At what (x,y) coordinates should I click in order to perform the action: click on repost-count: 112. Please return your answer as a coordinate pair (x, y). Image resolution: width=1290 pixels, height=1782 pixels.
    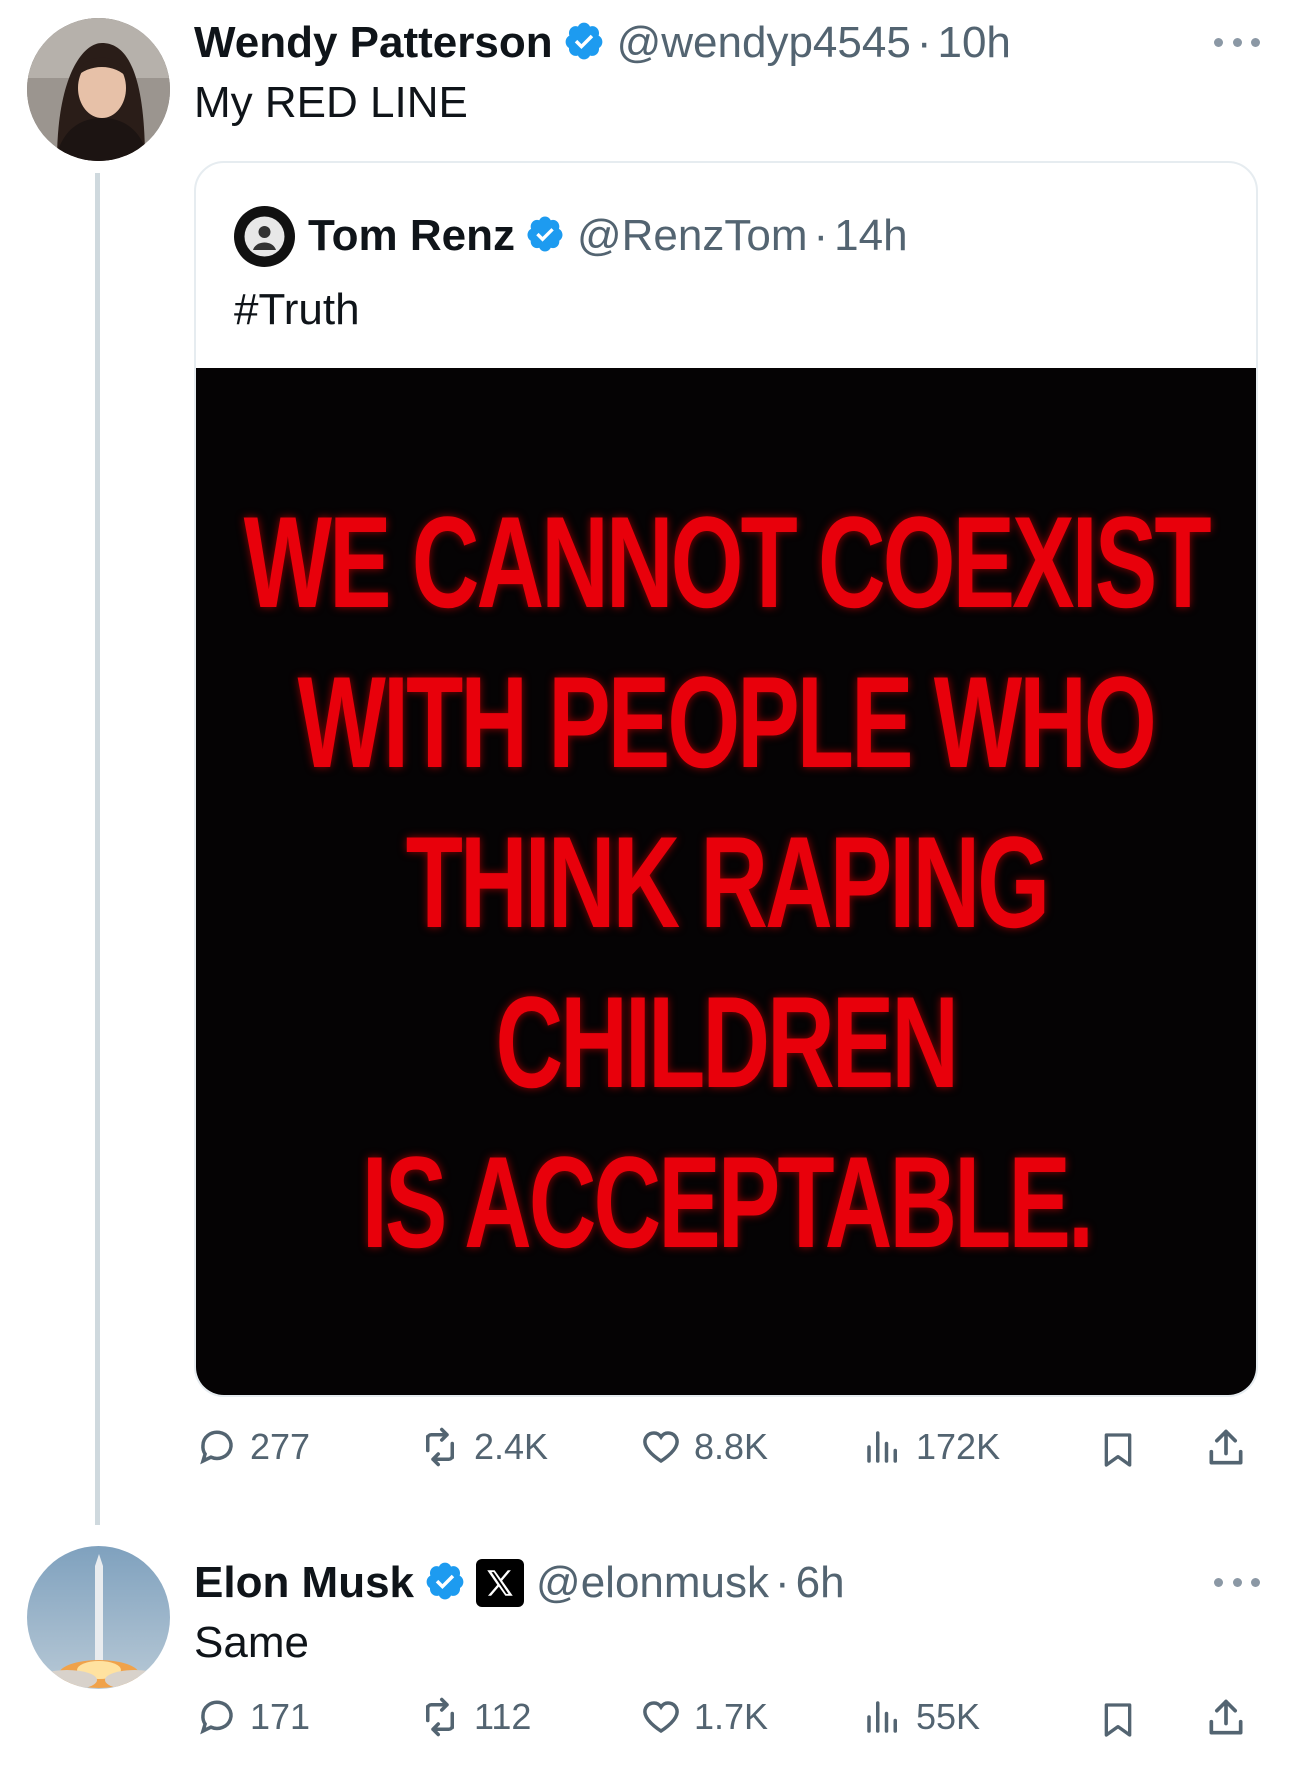
    Looking at the image, I should click on (503, 1716).